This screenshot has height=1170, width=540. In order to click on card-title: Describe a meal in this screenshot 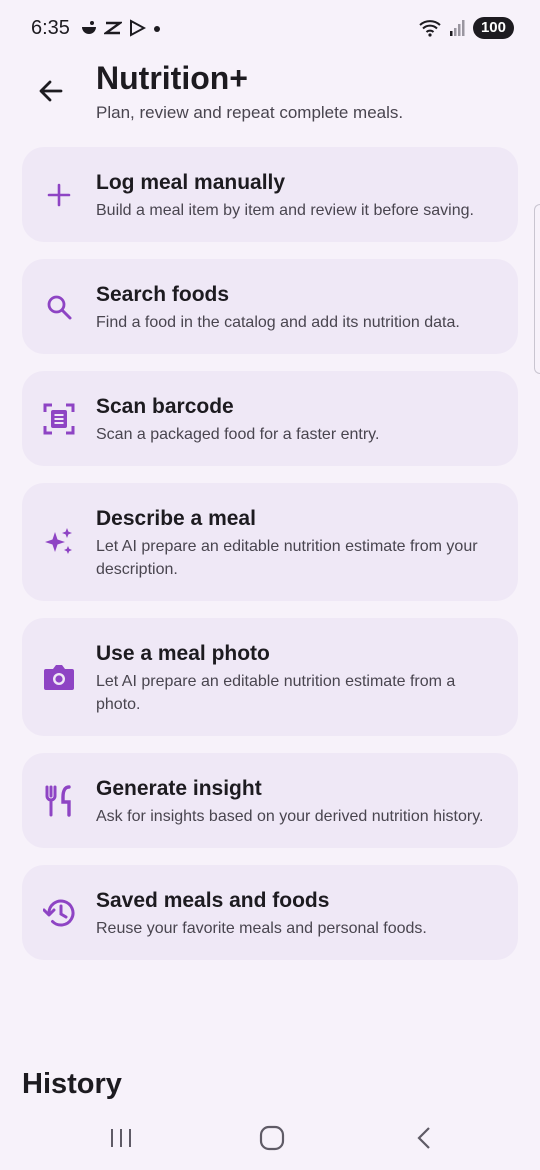, I will do `click(176, 518)`.